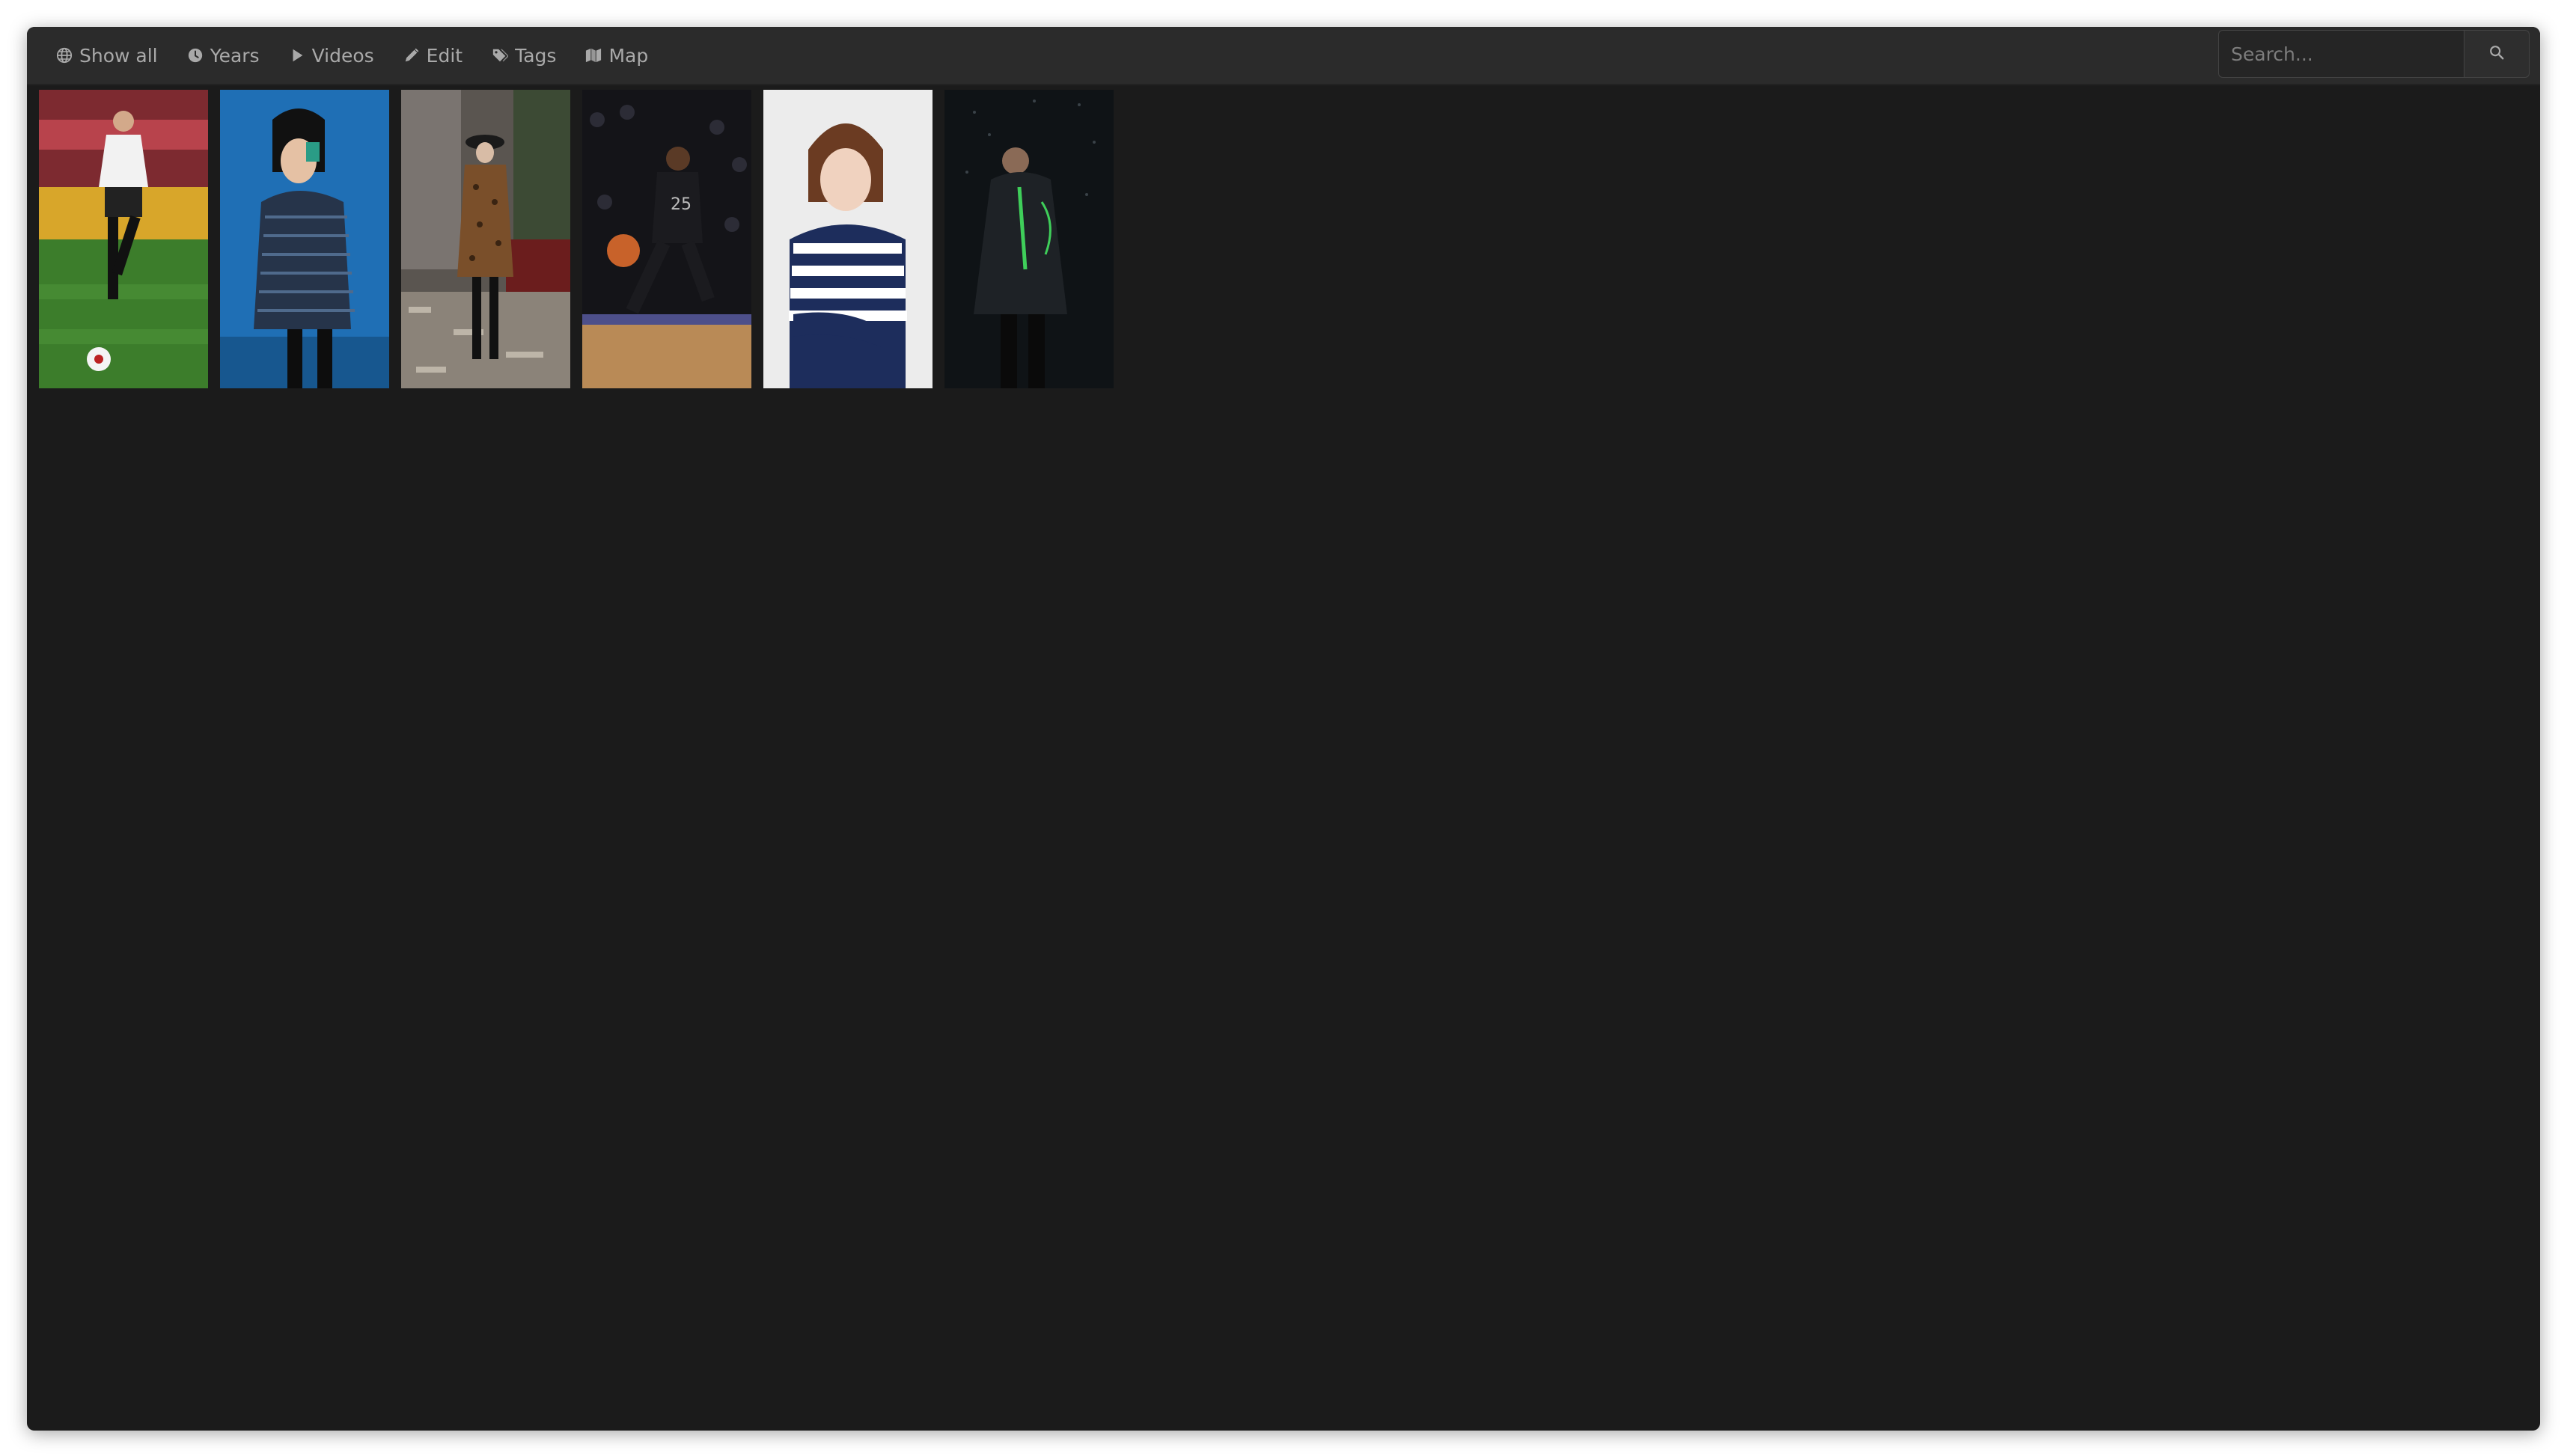 The image size is (2567, 1456). Describe the element at coordinates (593, 55) in the screenshot. I see `map-icon` at that location.